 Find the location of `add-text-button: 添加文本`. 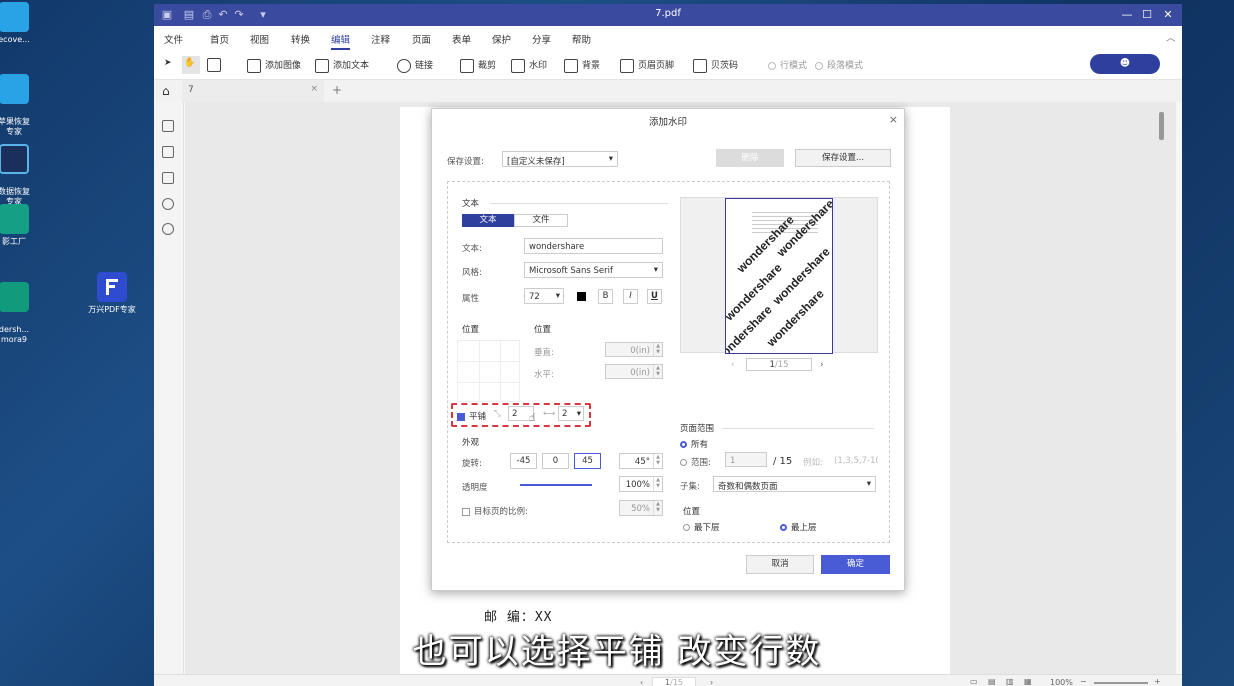

add-text-button: 添加文本 is located at coordinates (342, 65).